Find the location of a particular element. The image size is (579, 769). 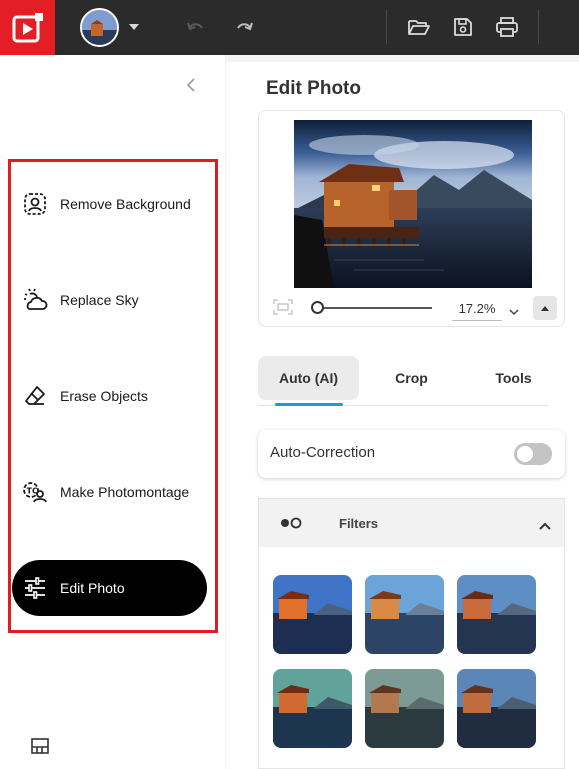

fit-to-screen-icon is located at coordinates (283, 307).